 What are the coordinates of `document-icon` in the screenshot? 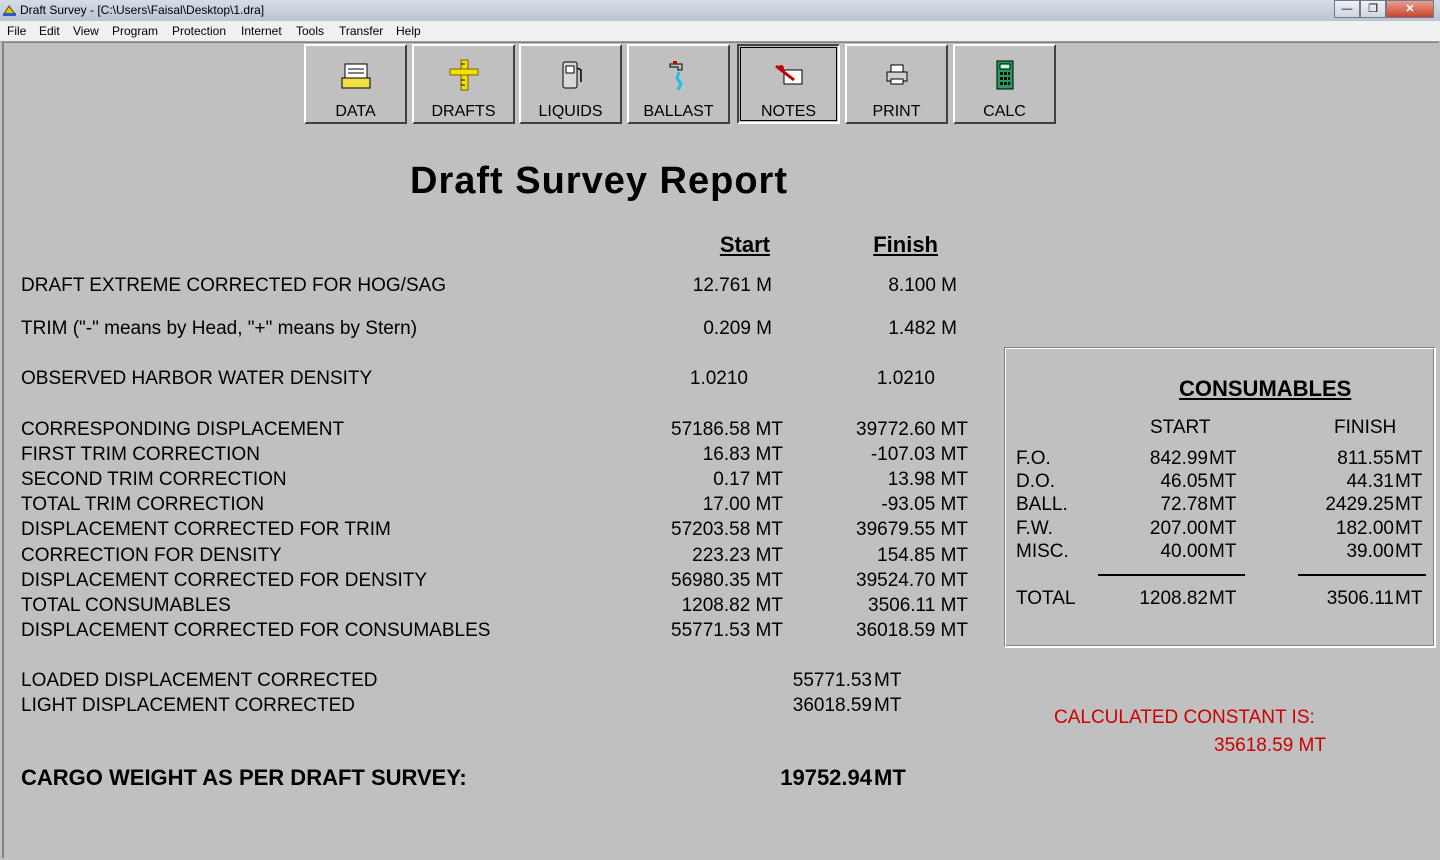 It's located at (355, 76).